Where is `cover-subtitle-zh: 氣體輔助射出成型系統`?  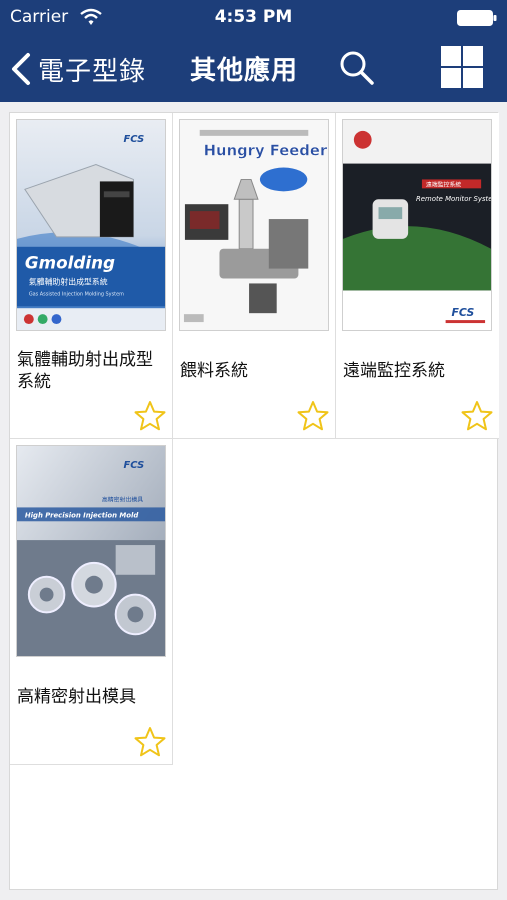
cover-subtitle-zh: 氣體輔助射出成型系統 is located at coordinates (68, 281).